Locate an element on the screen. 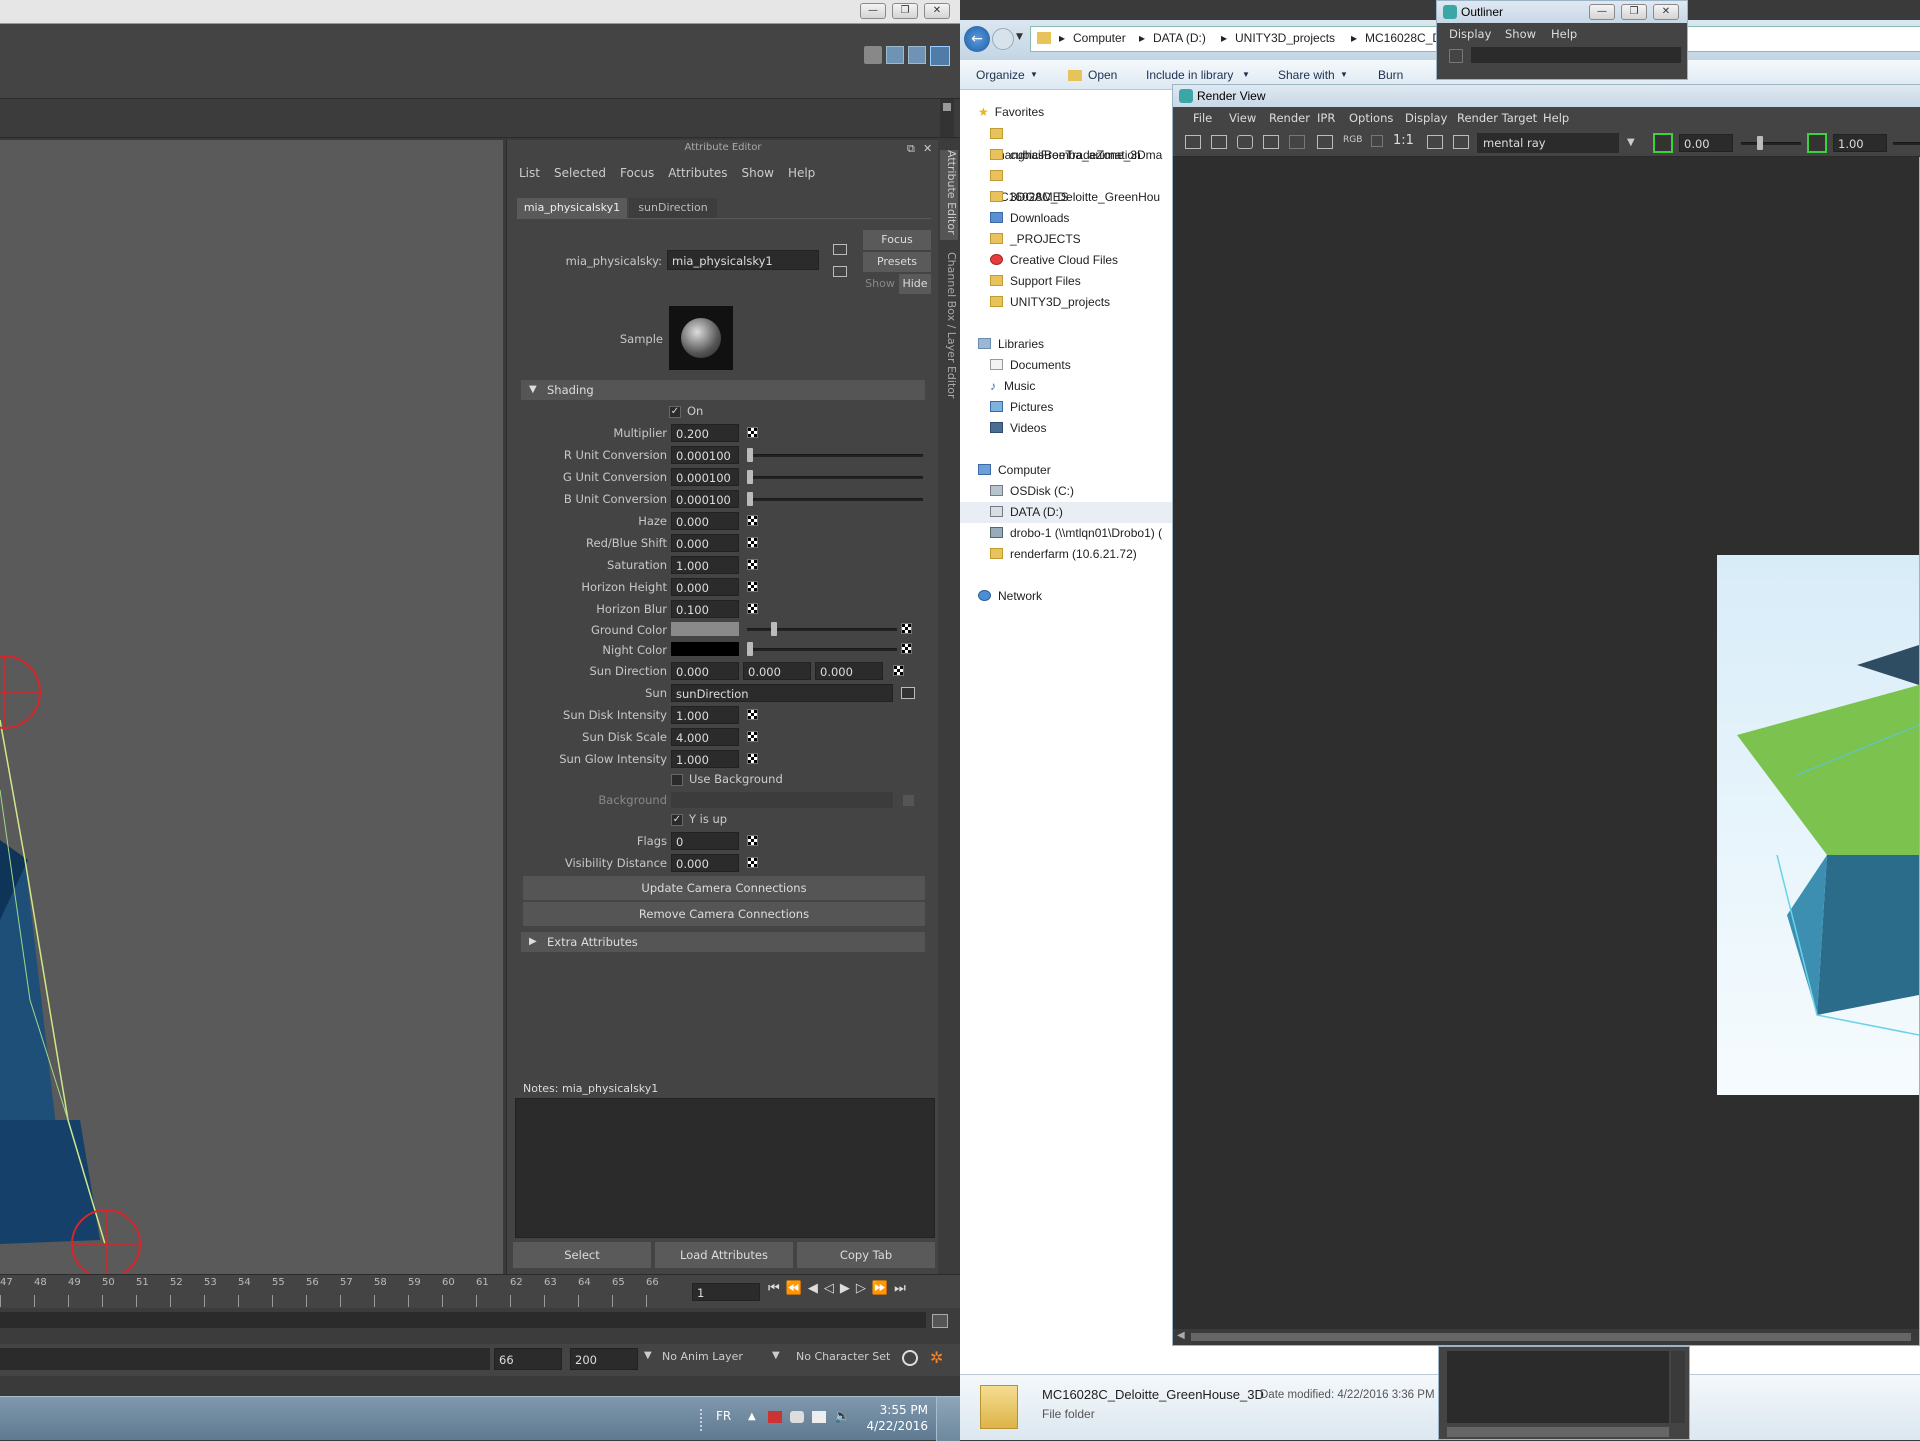  tray-expand-icon: ▲ is located at coordinates (752, 1416).